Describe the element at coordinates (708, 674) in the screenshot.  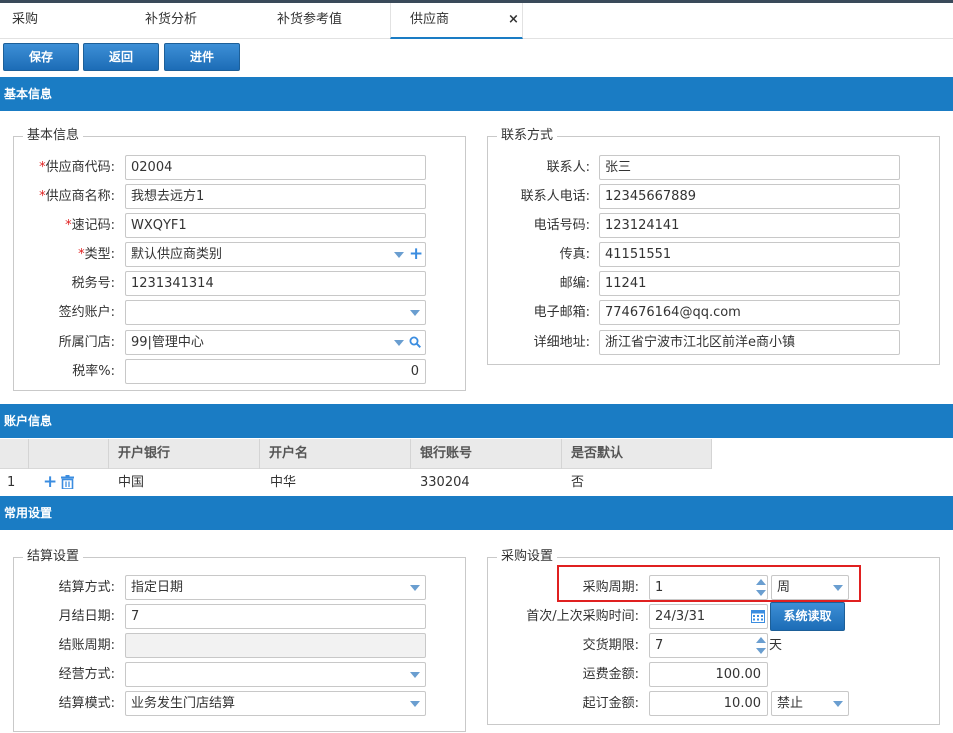
I see `freight-amount-input: 100.00` at that location.